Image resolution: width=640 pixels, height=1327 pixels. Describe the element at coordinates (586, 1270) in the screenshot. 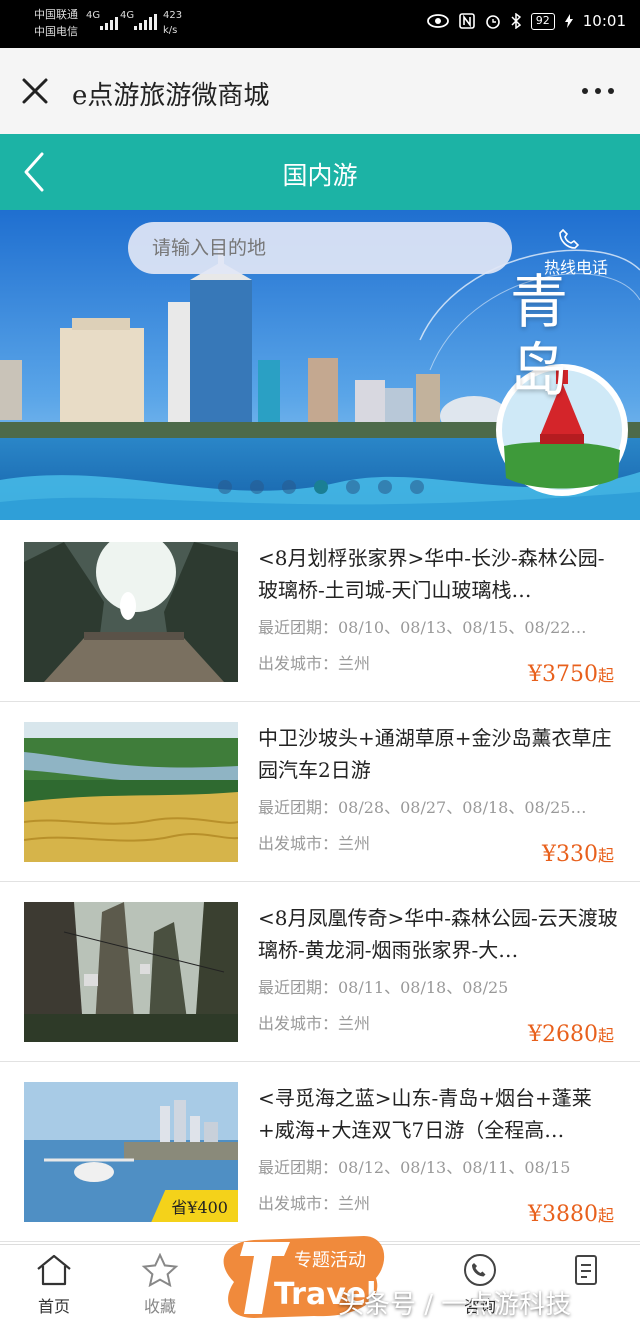

I see `clipboard-icon` at that location.